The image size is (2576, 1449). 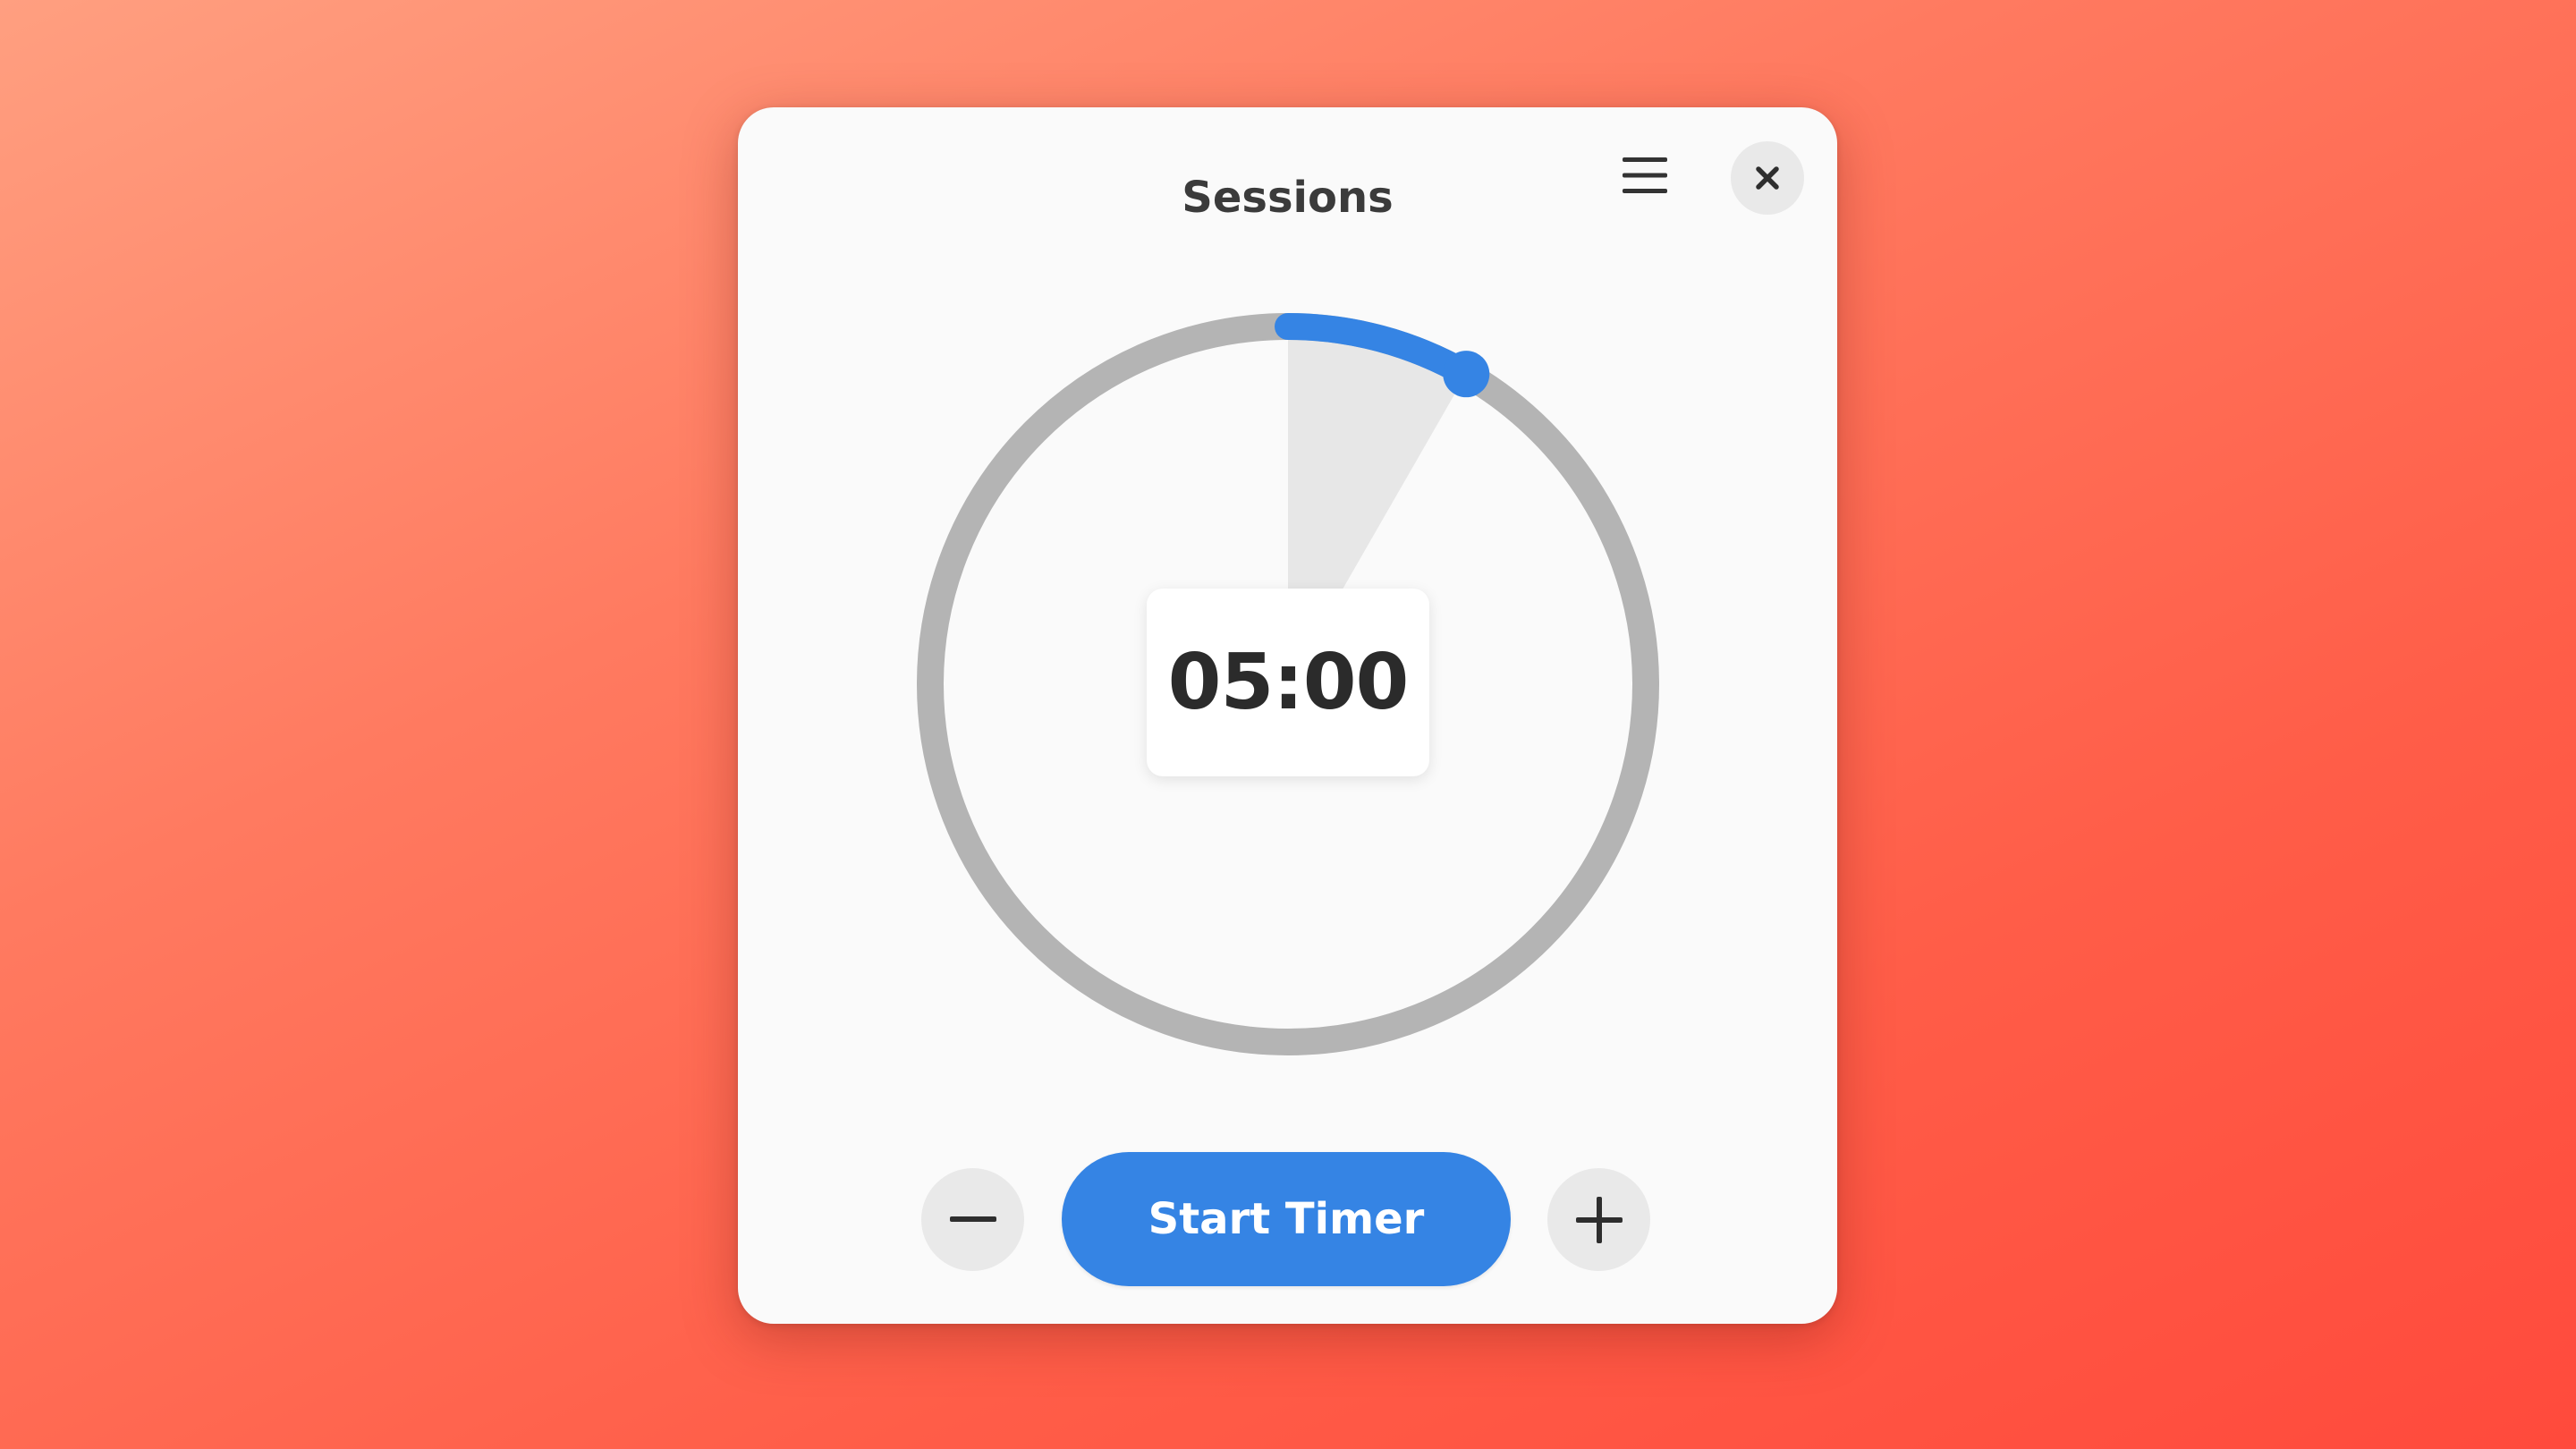 I want to click on increase-time-button, so click(x=1598, y=1219).